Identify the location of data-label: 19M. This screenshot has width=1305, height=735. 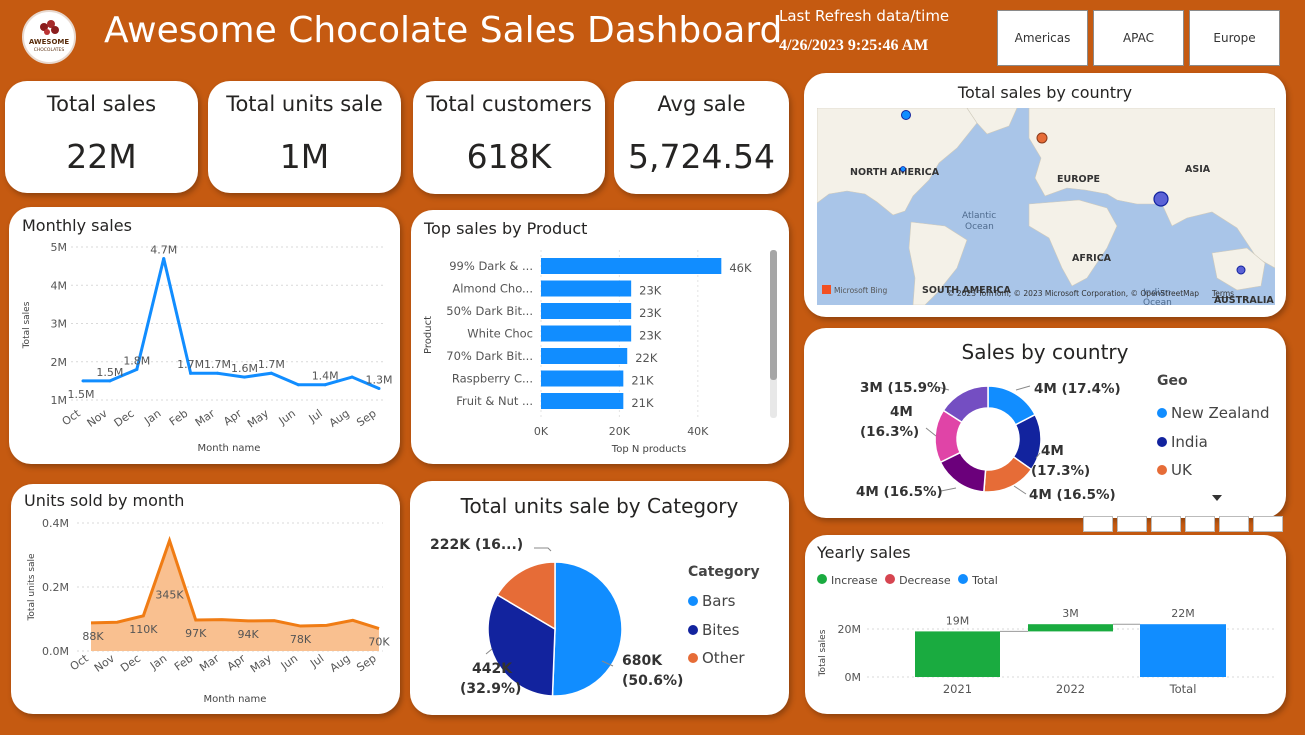
(958, 620).